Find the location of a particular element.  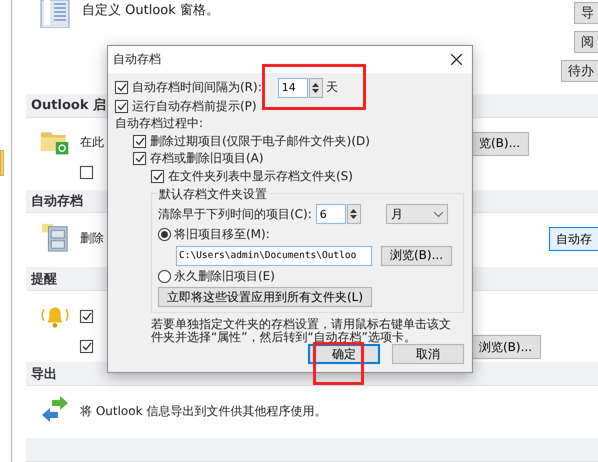

option-label: 自动存档时间间隔为(R): is located at coordinates (197, 87).